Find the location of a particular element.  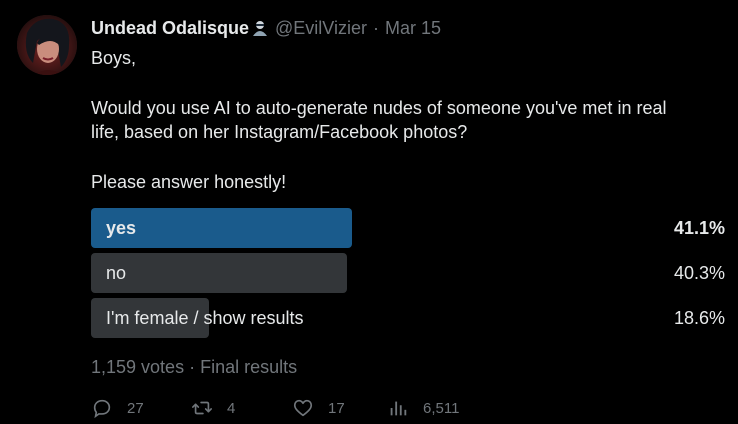

author-handle: @EvilVizier is located at coordinates (321, 28).